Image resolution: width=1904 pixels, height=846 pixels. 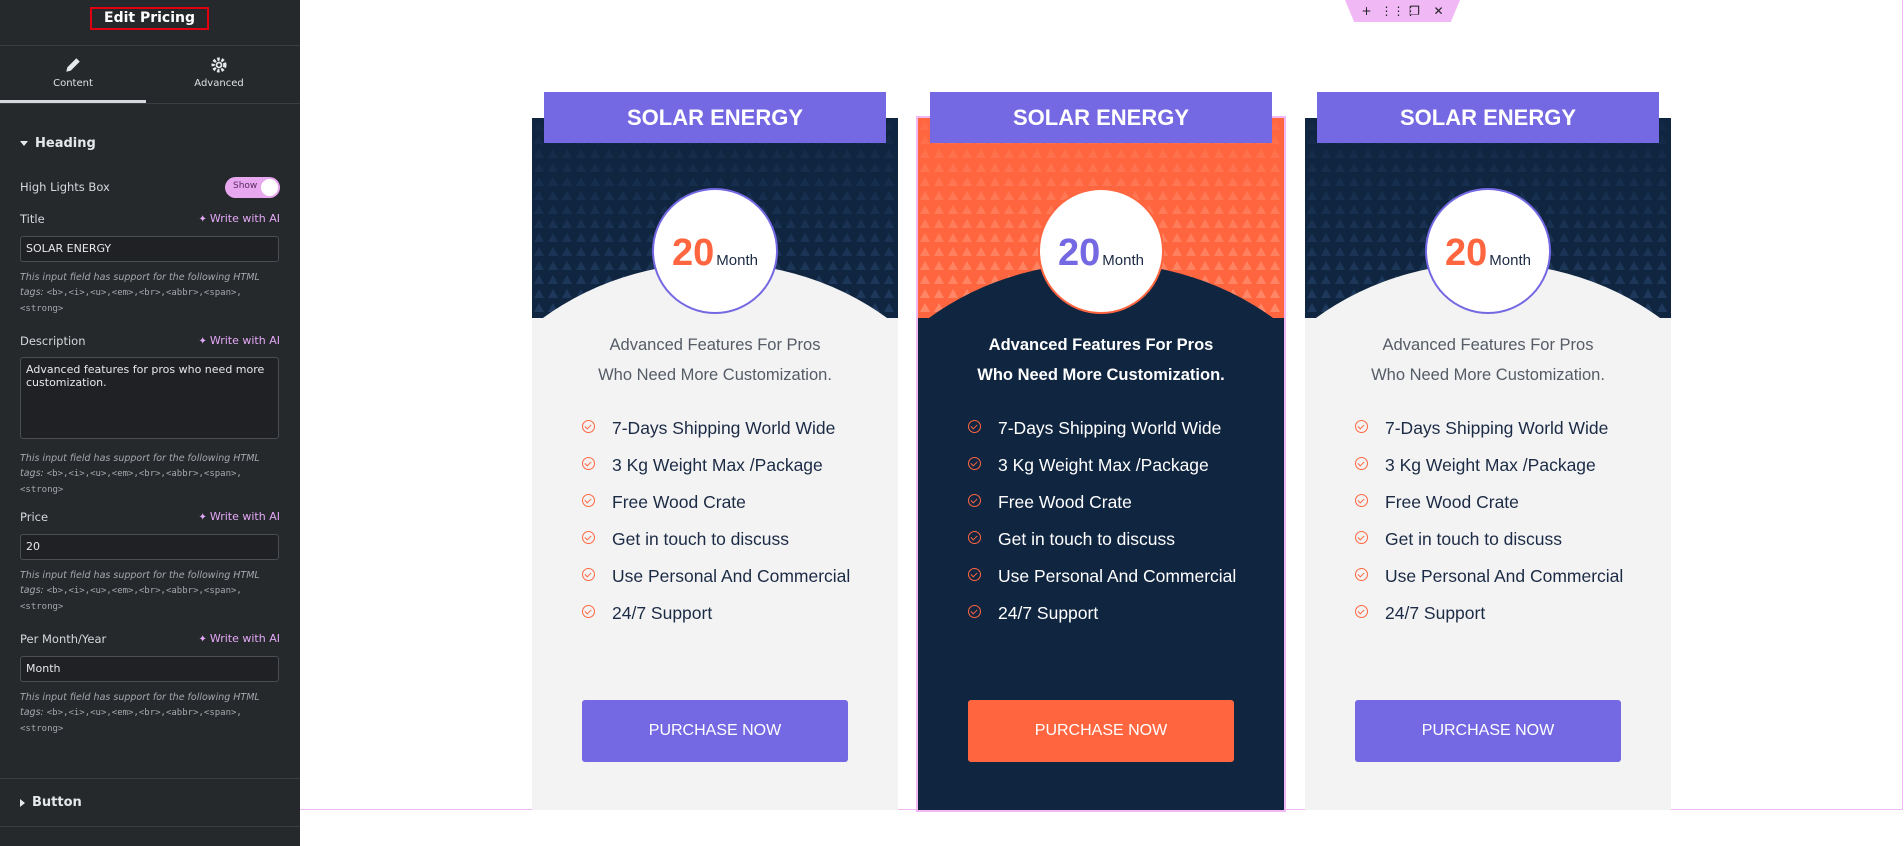 I want to click on section-heading-toggle: Heading, so click(x=58, y=143).